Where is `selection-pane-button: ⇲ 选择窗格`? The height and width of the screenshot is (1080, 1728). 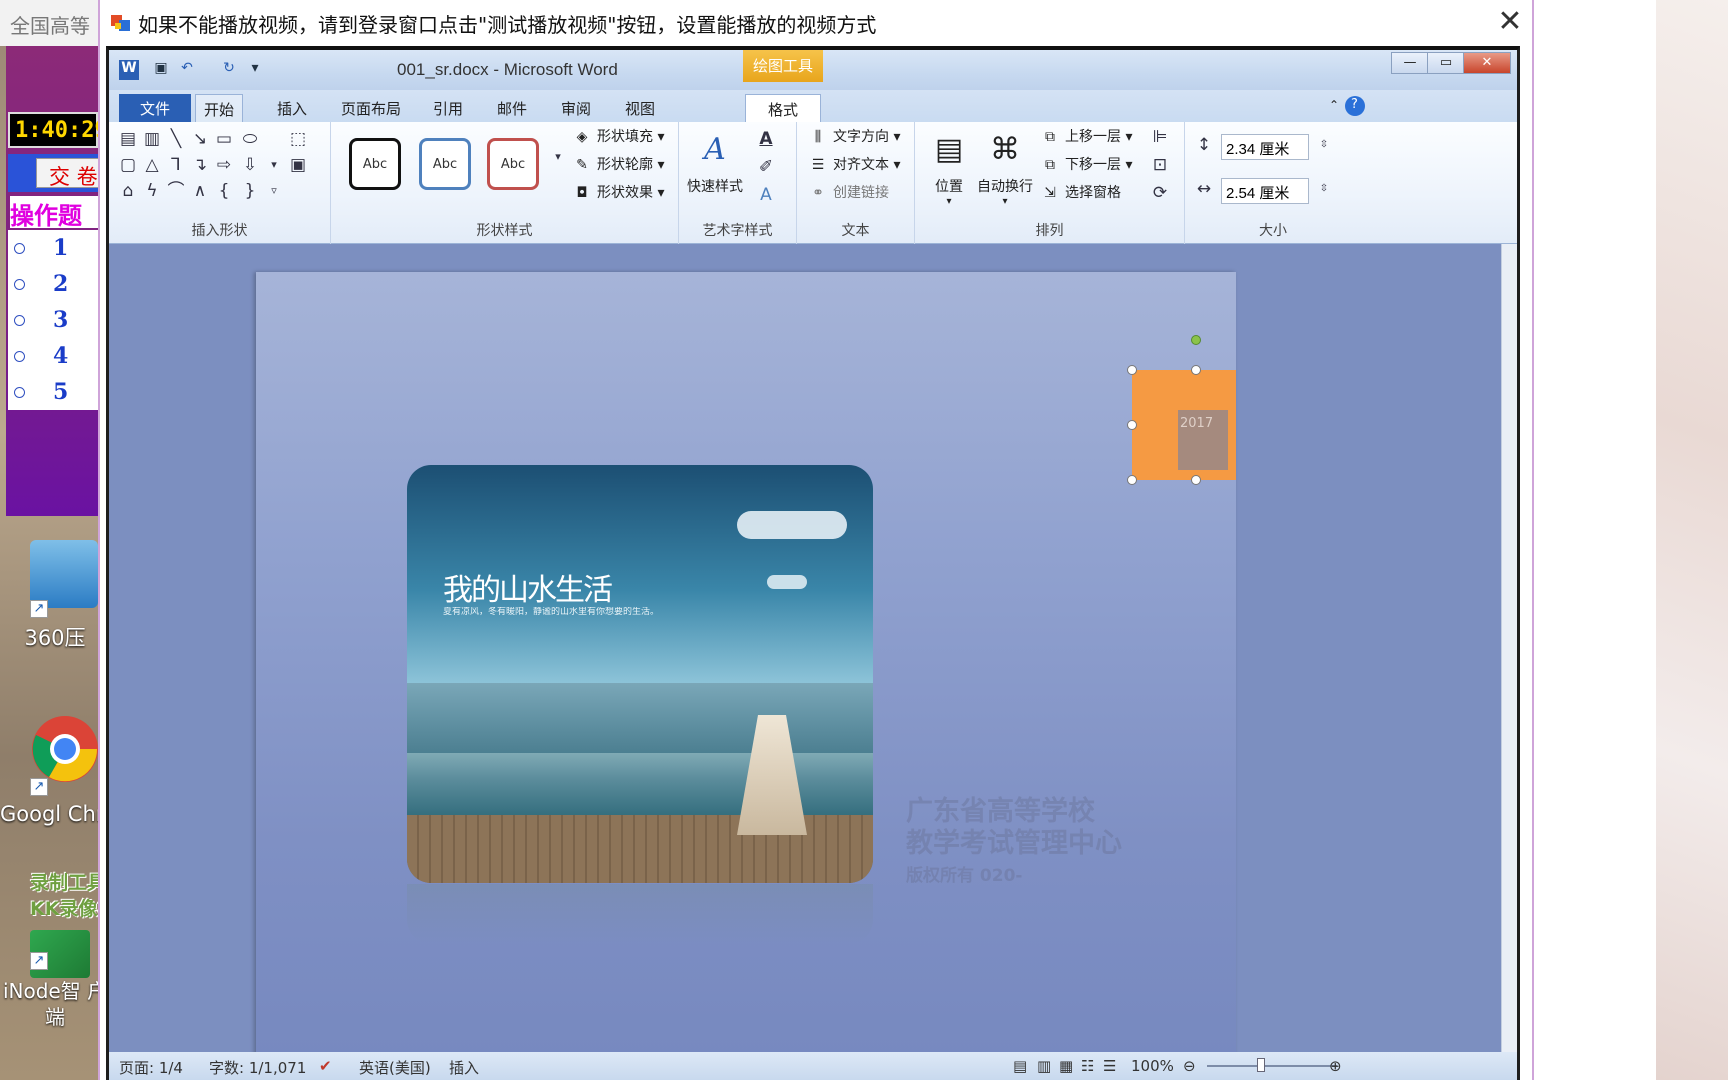 selection-pane-button: ⇲ 选择窗格 is located at coordinates (1081, 194).